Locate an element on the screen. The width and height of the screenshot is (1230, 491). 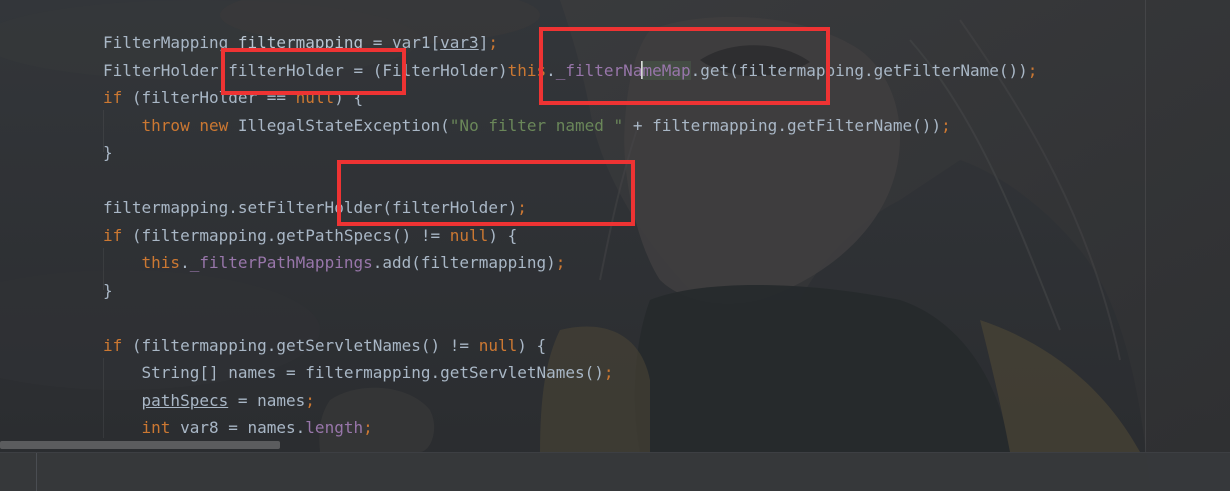
code-token: + filtermapping.getFilterName()) is located at coordinates (782, 125).